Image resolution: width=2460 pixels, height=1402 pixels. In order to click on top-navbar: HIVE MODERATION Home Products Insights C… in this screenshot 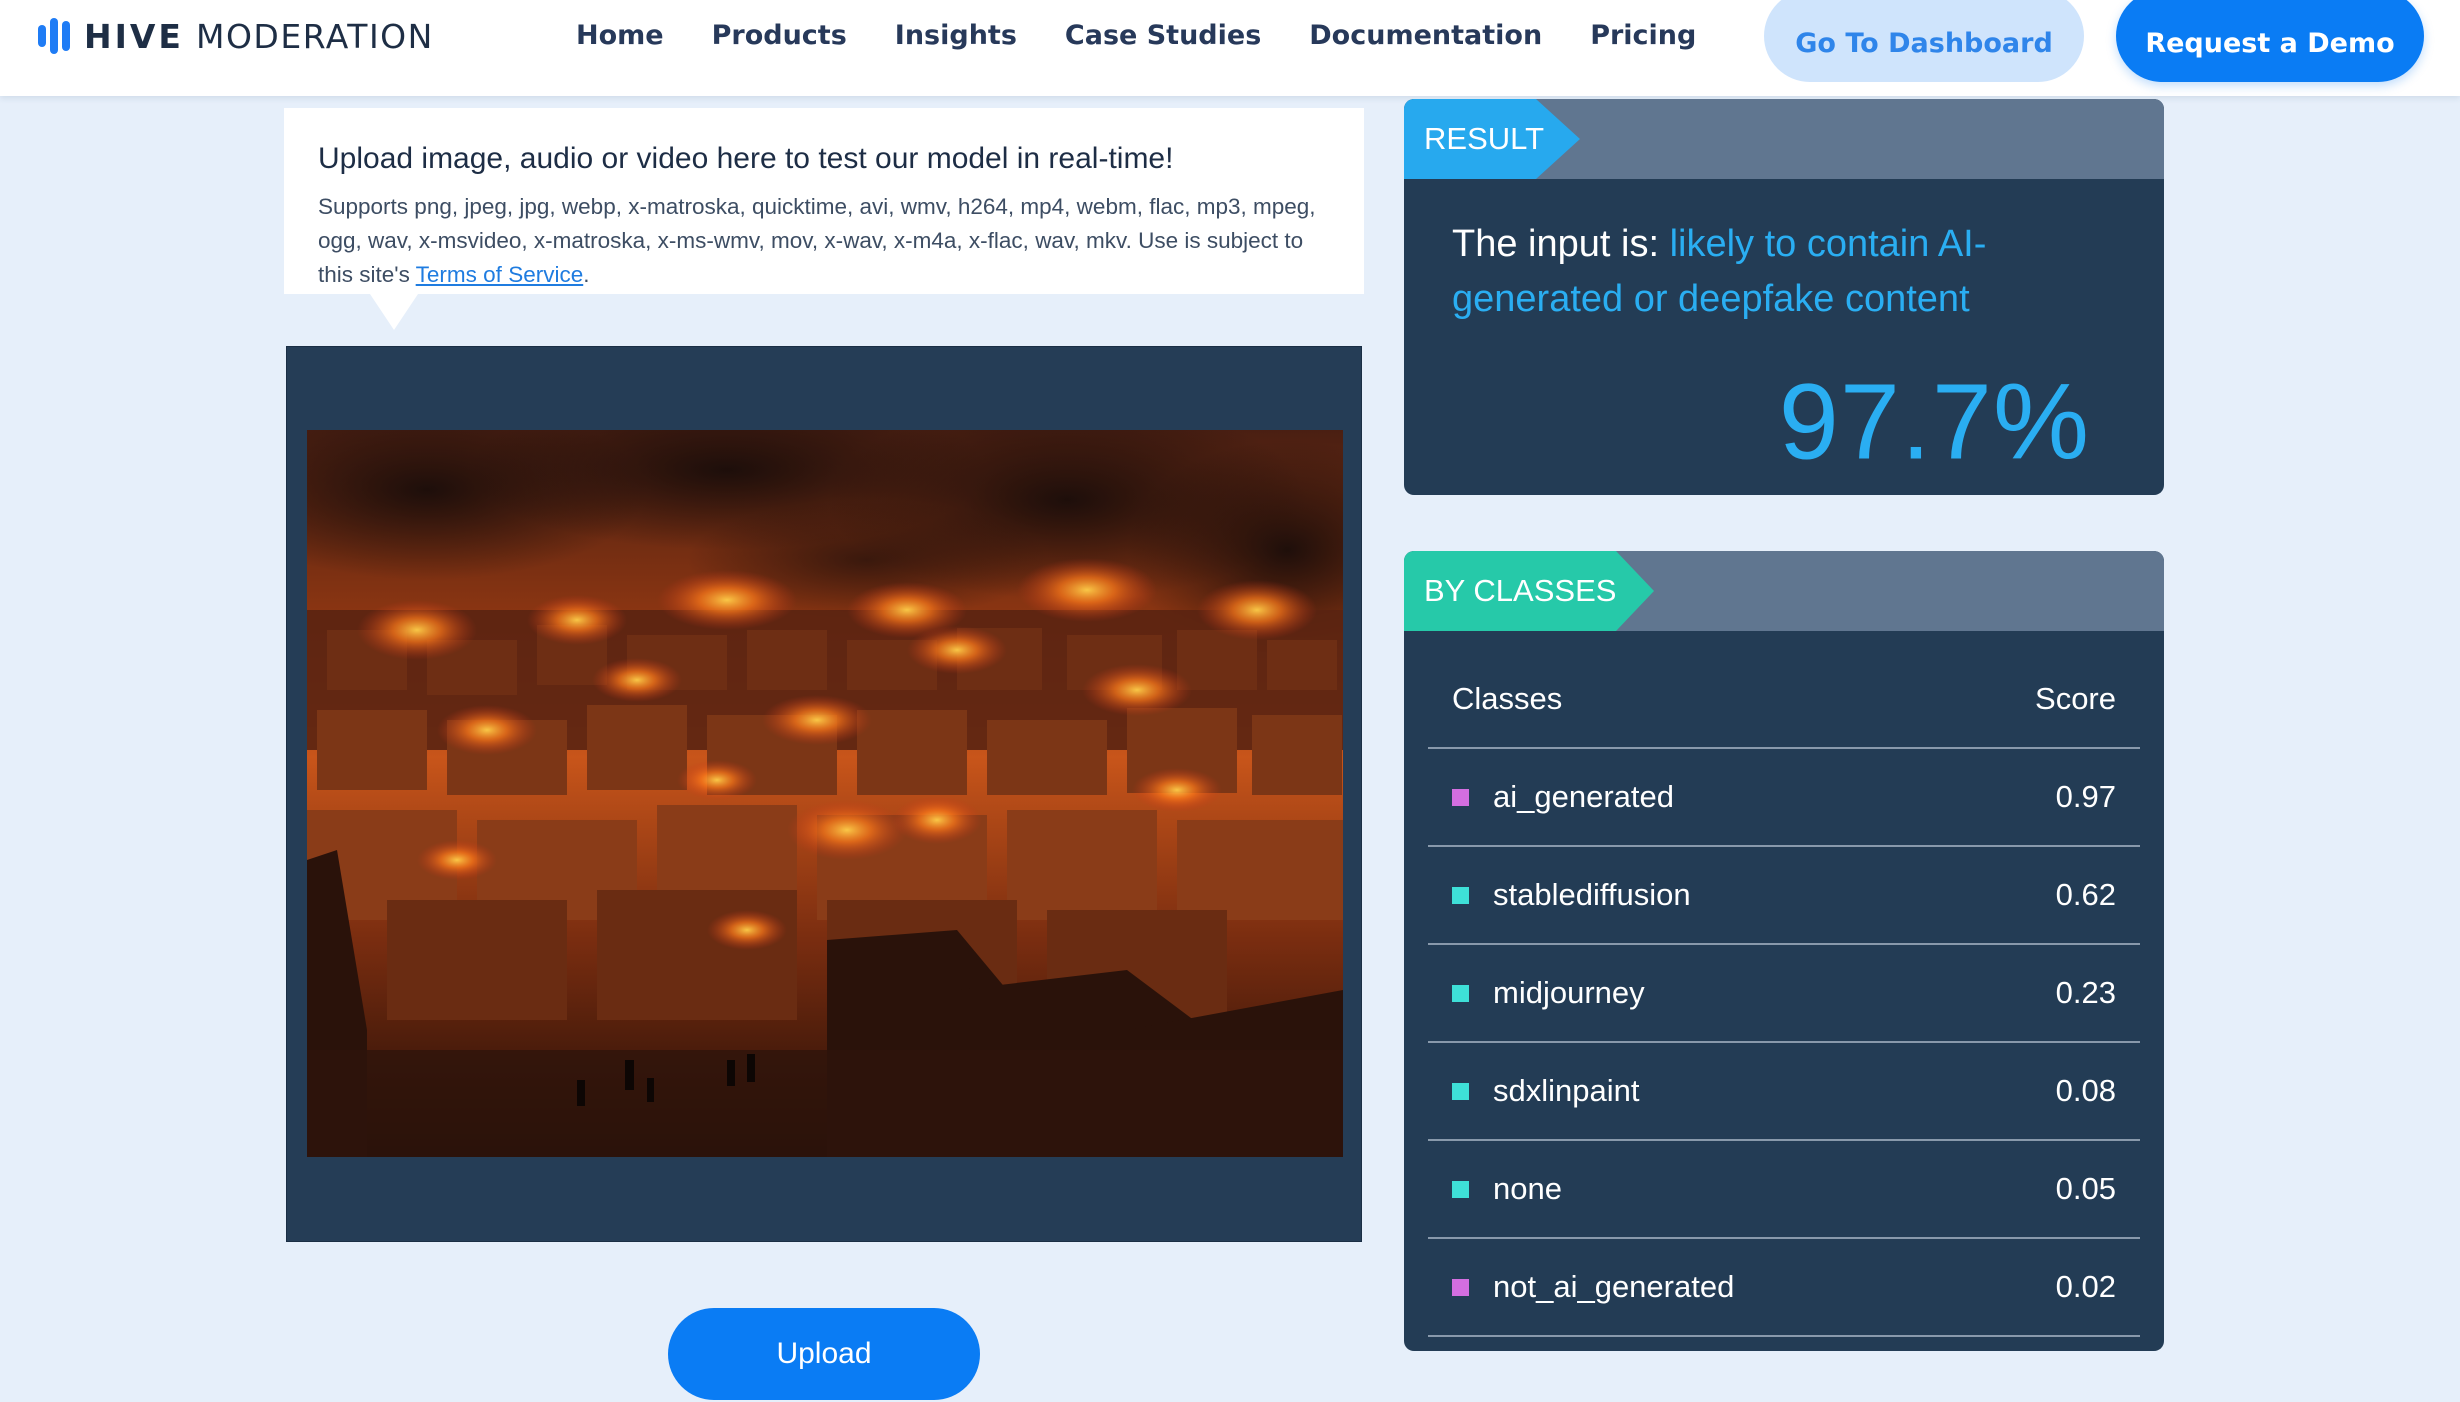, I will do `click(1230, 48)`.